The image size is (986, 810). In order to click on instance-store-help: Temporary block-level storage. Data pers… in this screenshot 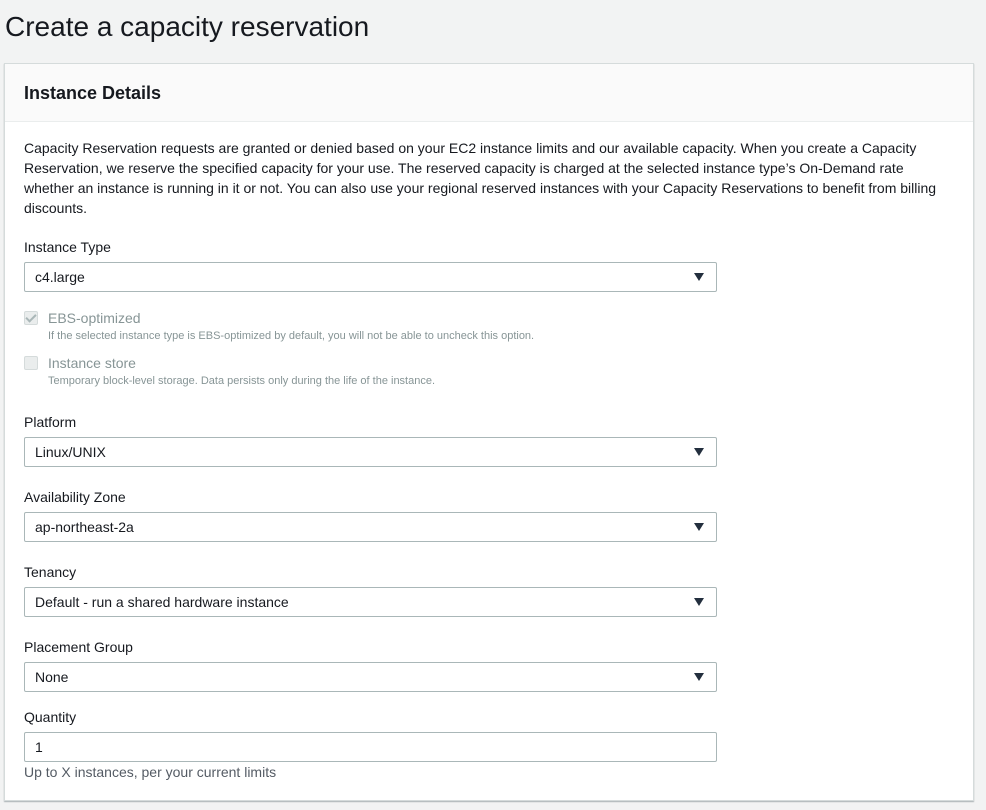, I will do `click(242, 381)`.